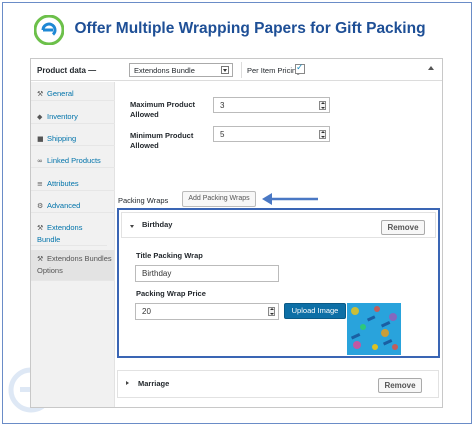 Image resolution: width=474 pixels, height=426 pixels. What do you see at coordinates (132, 226) in the screenshot?
I see `caret-down-icon` at bounding box center [132, 226].